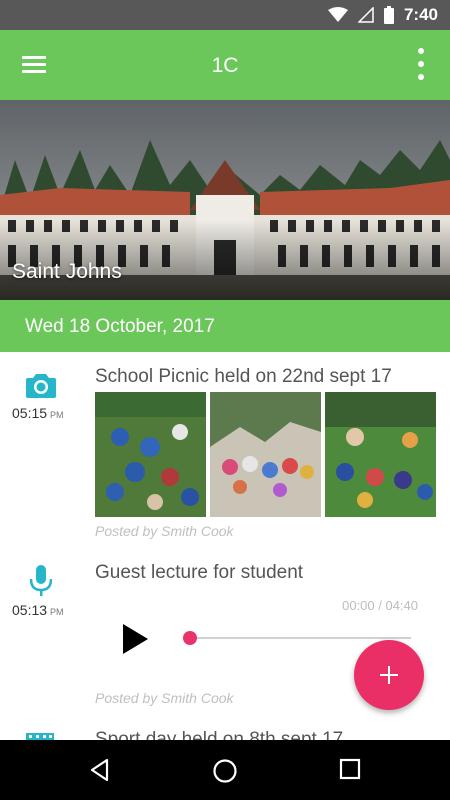 This screenshot has width=450, height=800. I want to click on signal-icon, so click(365, 15).